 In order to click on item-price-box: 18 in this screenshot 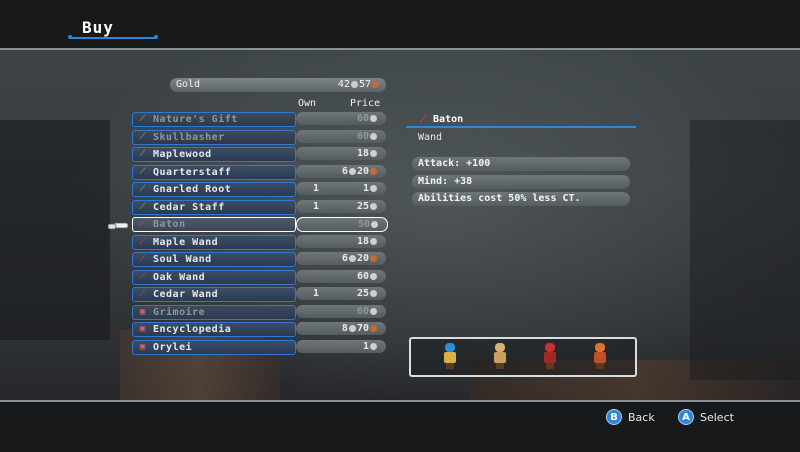, I will do `click(341, 153)`.